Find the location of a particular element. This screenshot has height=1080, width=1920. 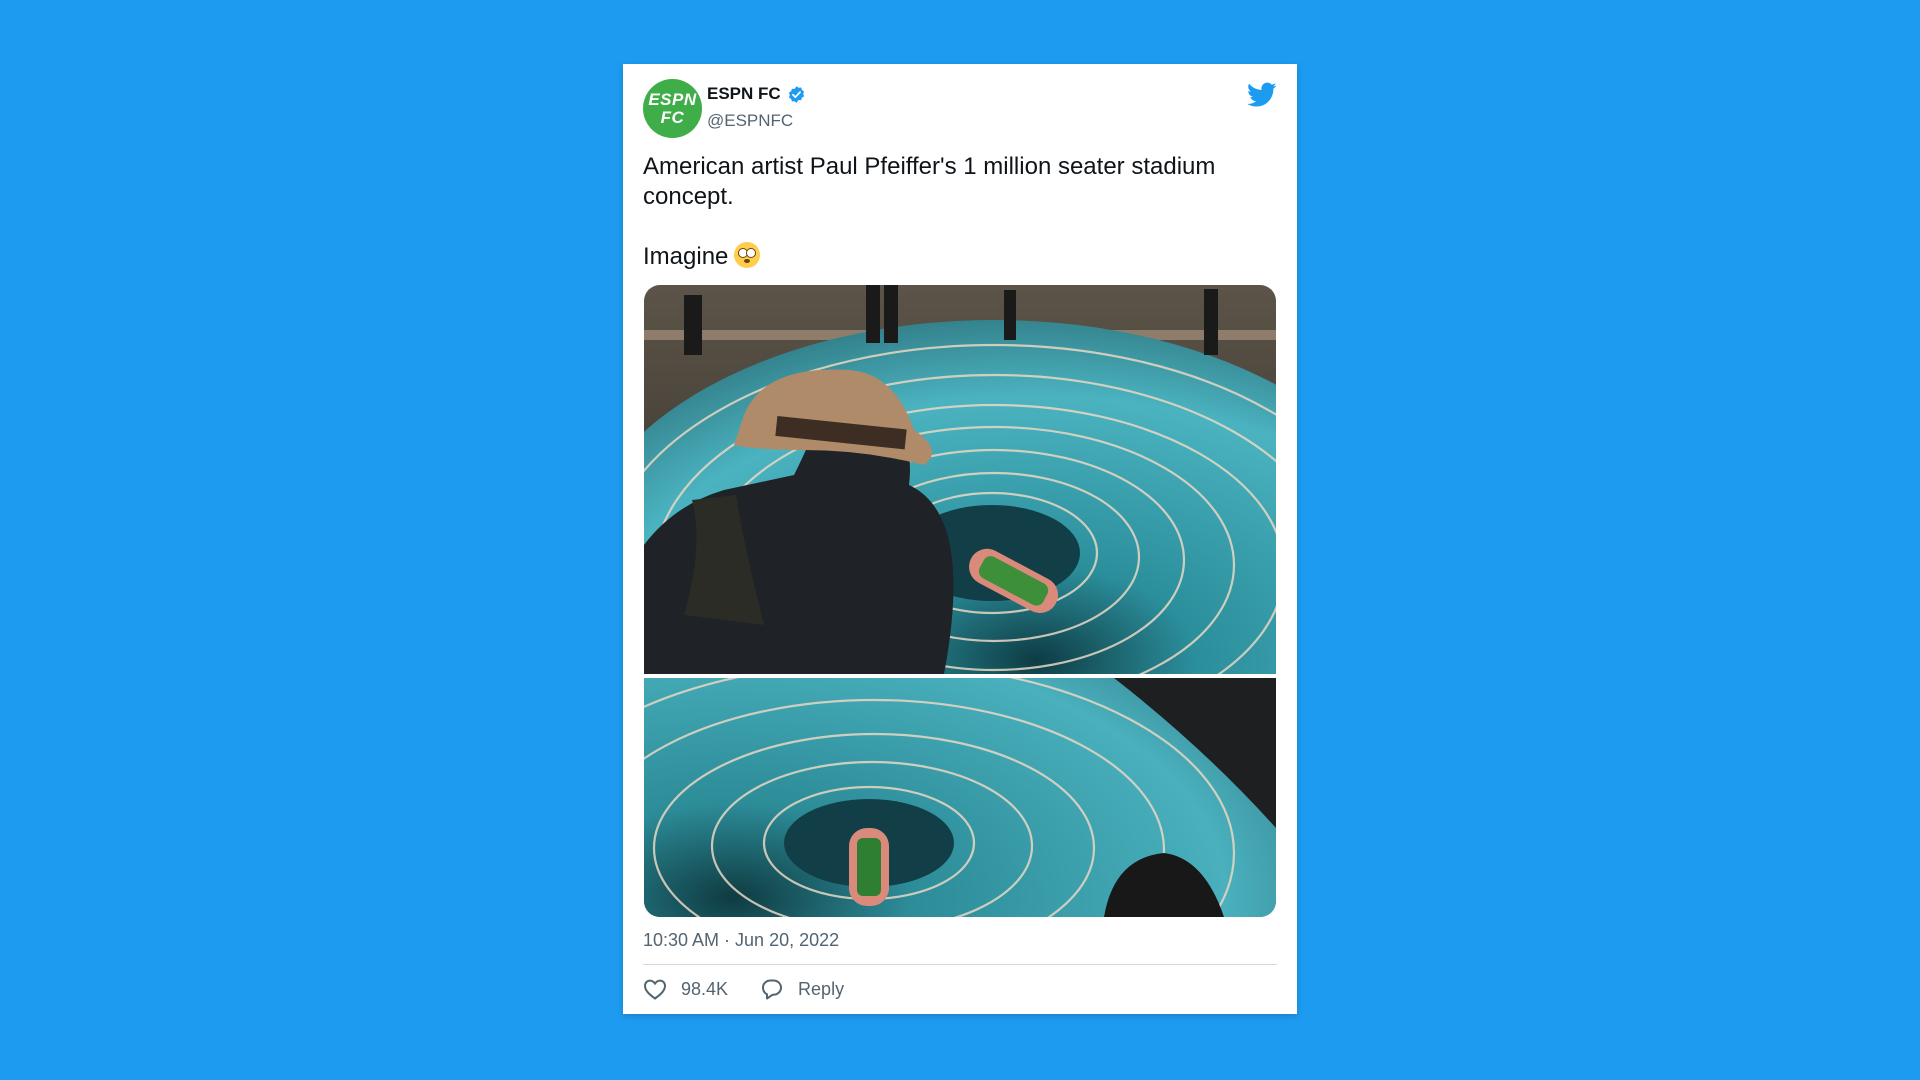

author-name-row: ESPN FC is located at coordinates (756, 94).